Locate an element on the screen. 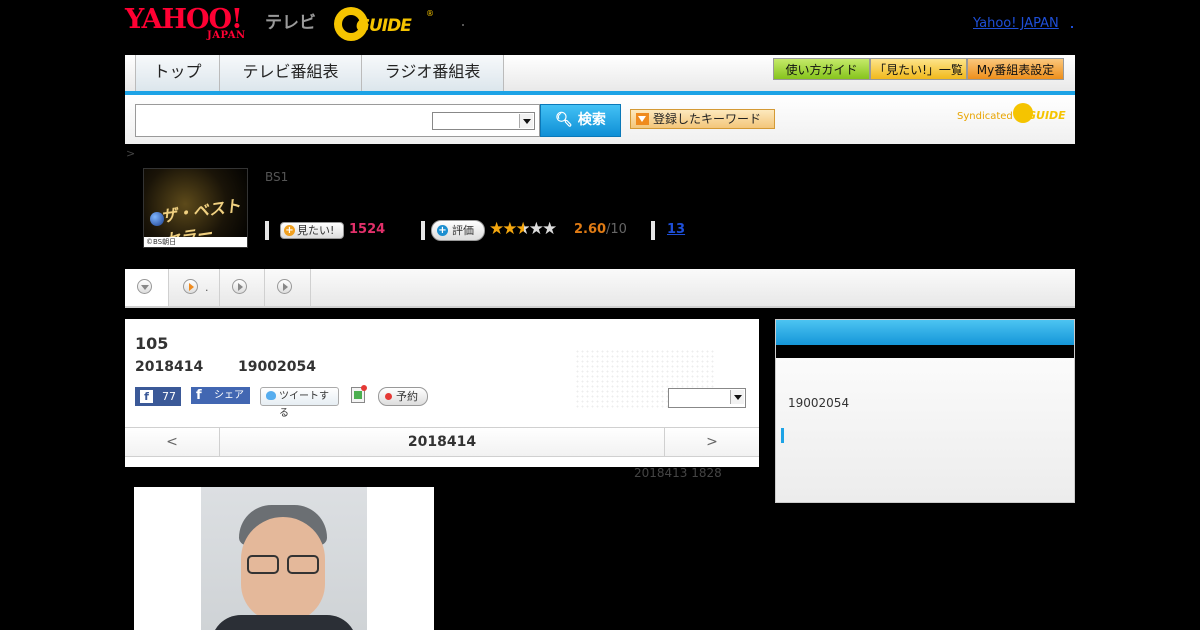 The width and height of the screenshot is (1200, 630). tweet-button: ツイートする is located at coordinates (299, 403).